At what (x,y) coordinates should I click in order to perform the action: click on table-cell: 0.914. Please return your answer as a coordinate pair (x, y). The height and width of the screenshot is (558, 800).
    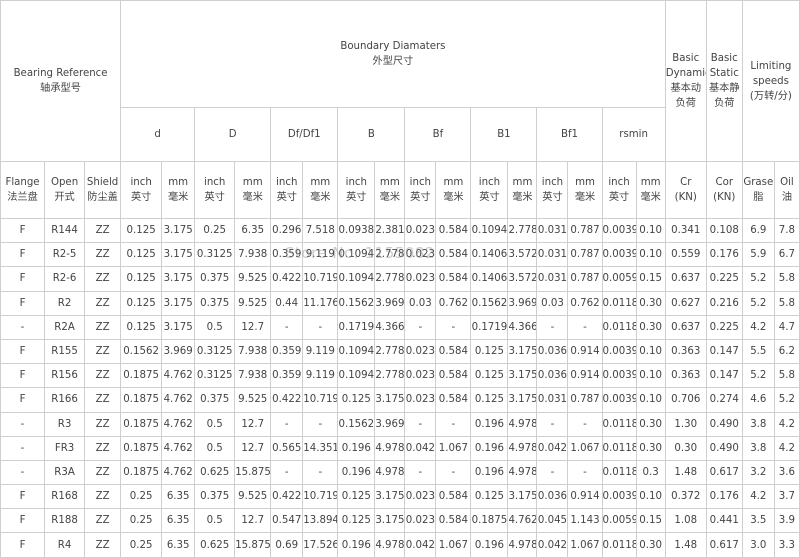
    Looking at the image, I should click on (585, 497).